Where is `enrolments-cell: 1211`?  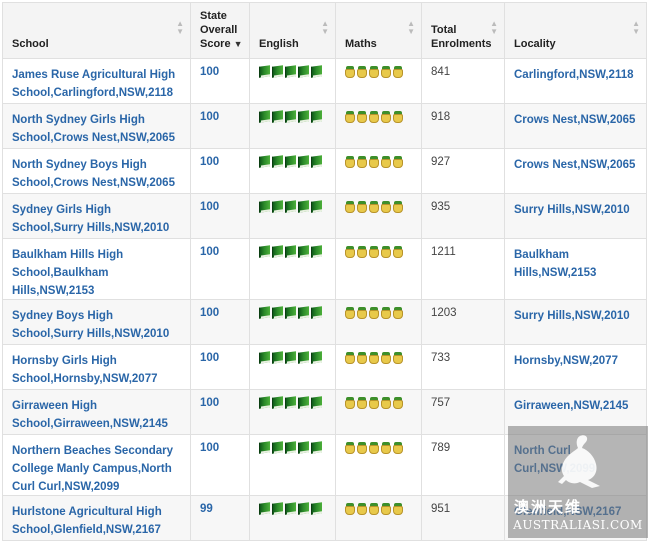 enrolments-cell: 1211 is located at coordinates (463, 269).